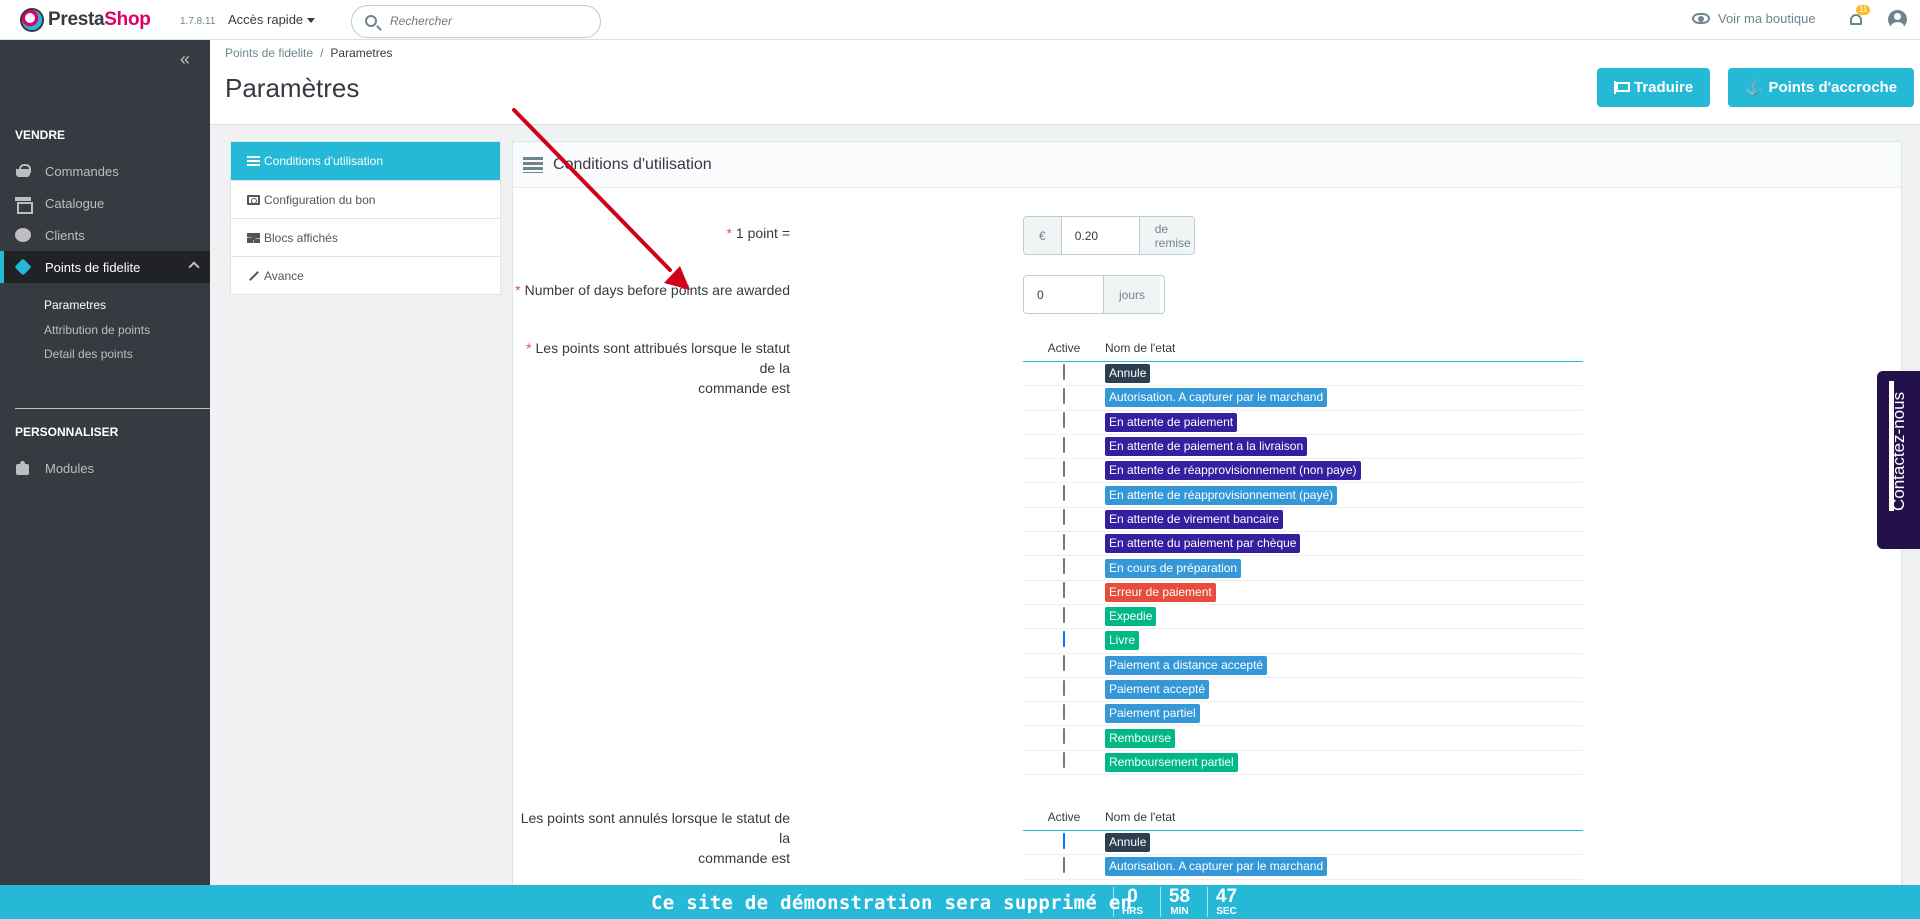 The width and height of the screenshot is (1920, 919). What do you see at coordinates (1186, 665) in the screenshot?
I see `state-badge: Paiement a distance accepté` at bounding box center [1186, 665].